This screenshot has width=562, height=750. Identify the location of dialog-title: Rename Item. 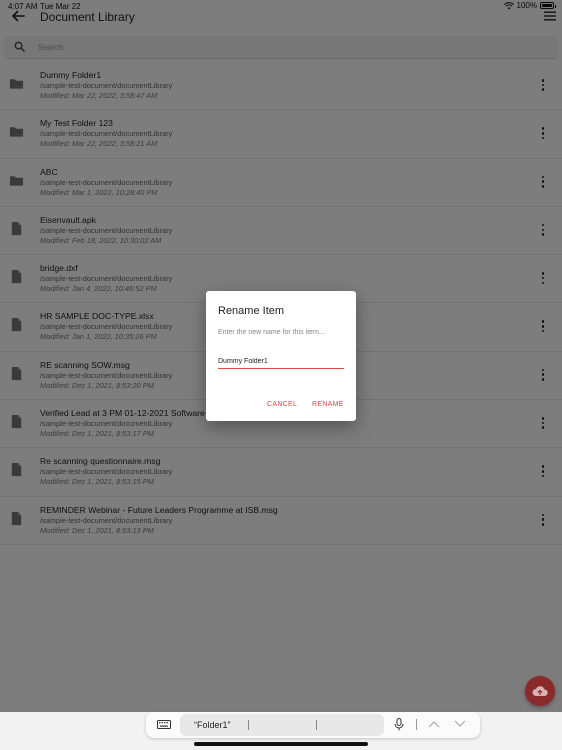
(251, 311).